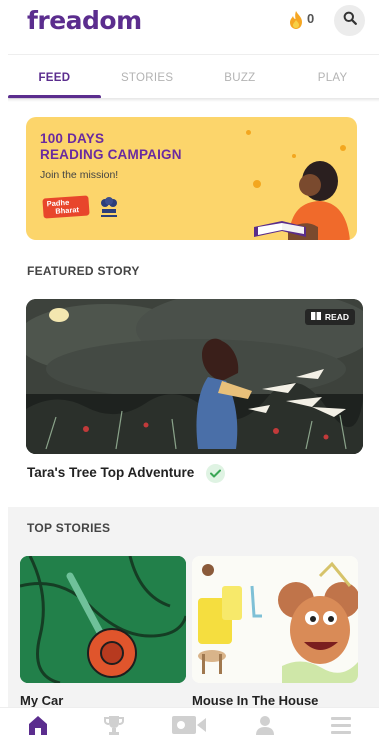 Image resolution: width=379 pixels, height=746 pixels. I want to click on video-icon, so click(189, 727).